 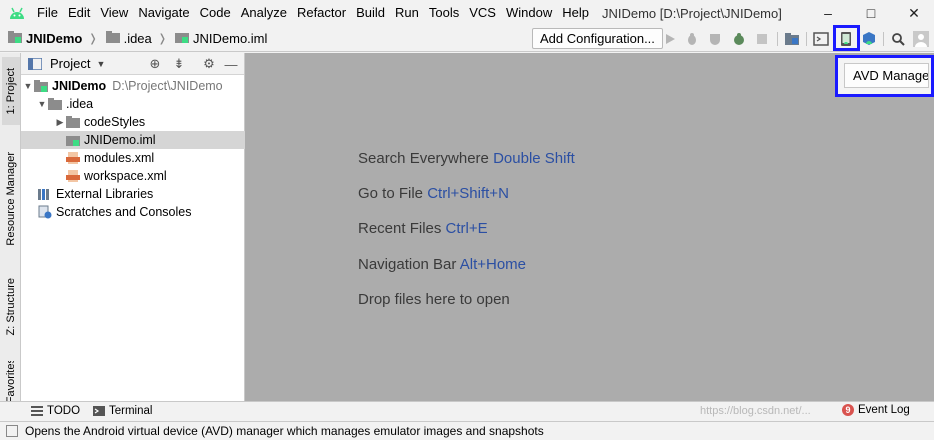 What do you see at coordinates (407, 13) in the screenshot?
I see `menu-run: Run` at bounding box center [407, 13].